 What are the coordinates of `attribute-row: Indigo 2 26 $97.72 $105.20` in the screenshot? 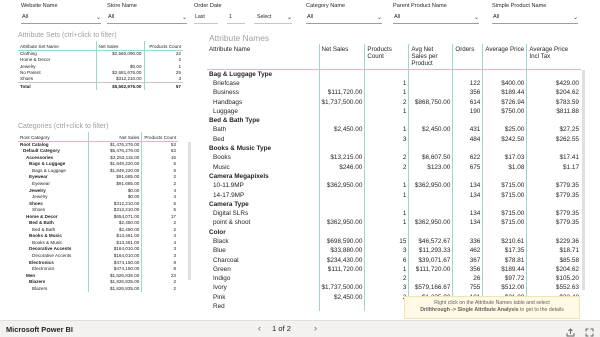 It's located at (394, 279).